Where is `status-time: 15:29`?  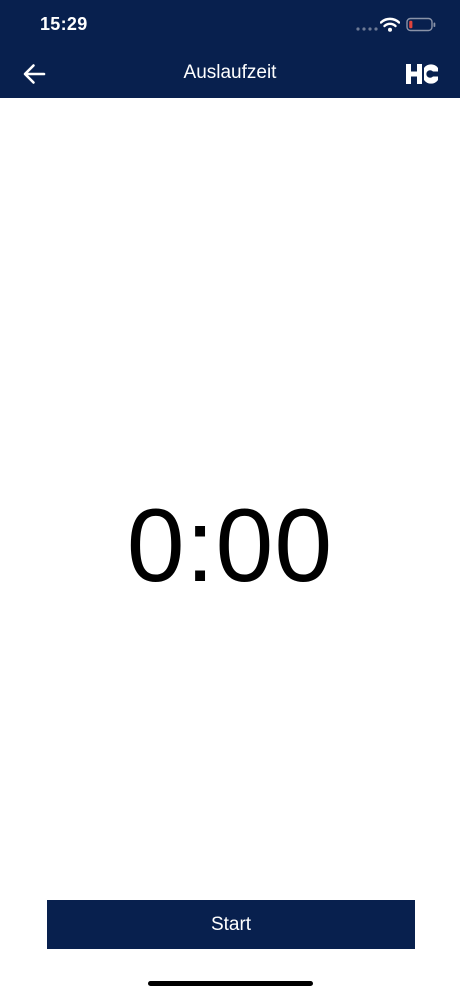 status-time: 15:29 is located at coordinates (64, 24).